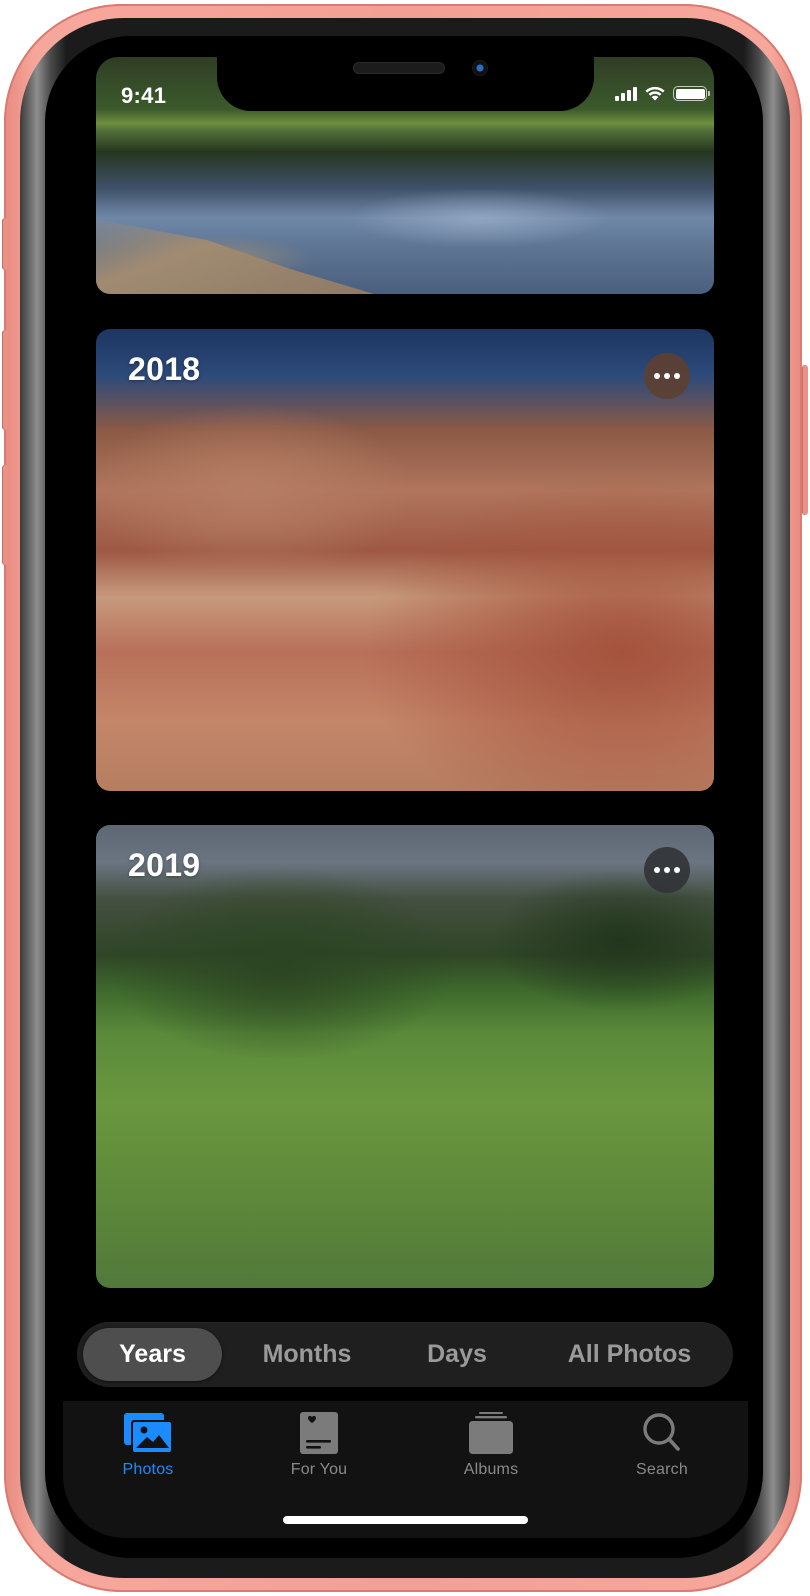 The width and height of the screenshot is (810, 1596). Describe the element at coordinates (5, 380) in the screenshot. I see `volume-up-button` at that location.